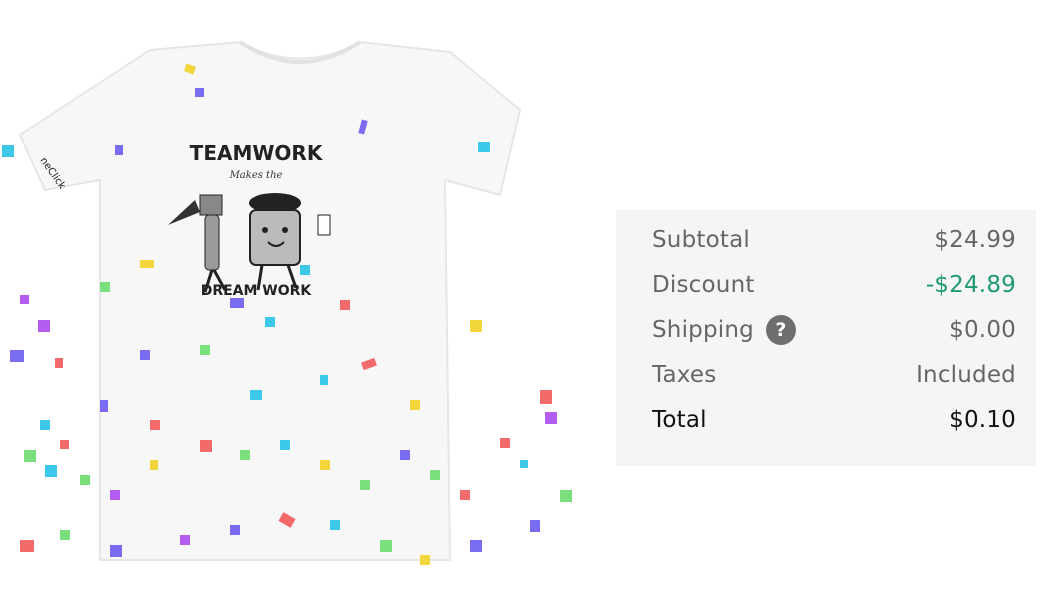  What do you see at coordinates (684, 375) in the screenshot?
I see `taxes-label: Taxes` at bounding box center [684, 375].